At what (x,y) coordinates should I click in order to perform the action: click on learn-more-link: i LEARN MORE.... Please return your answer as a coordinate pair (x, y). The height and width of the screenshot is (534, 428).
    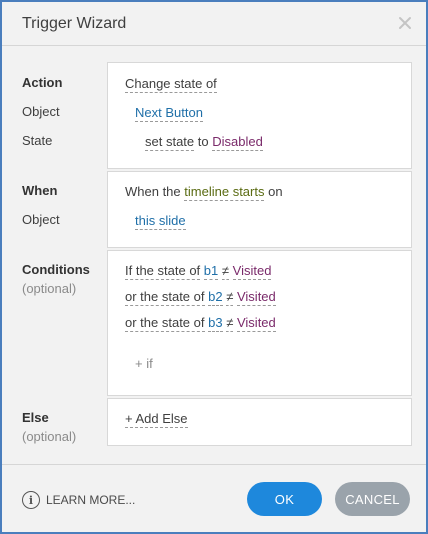
    Looking at the image, I should click on (78, 500).